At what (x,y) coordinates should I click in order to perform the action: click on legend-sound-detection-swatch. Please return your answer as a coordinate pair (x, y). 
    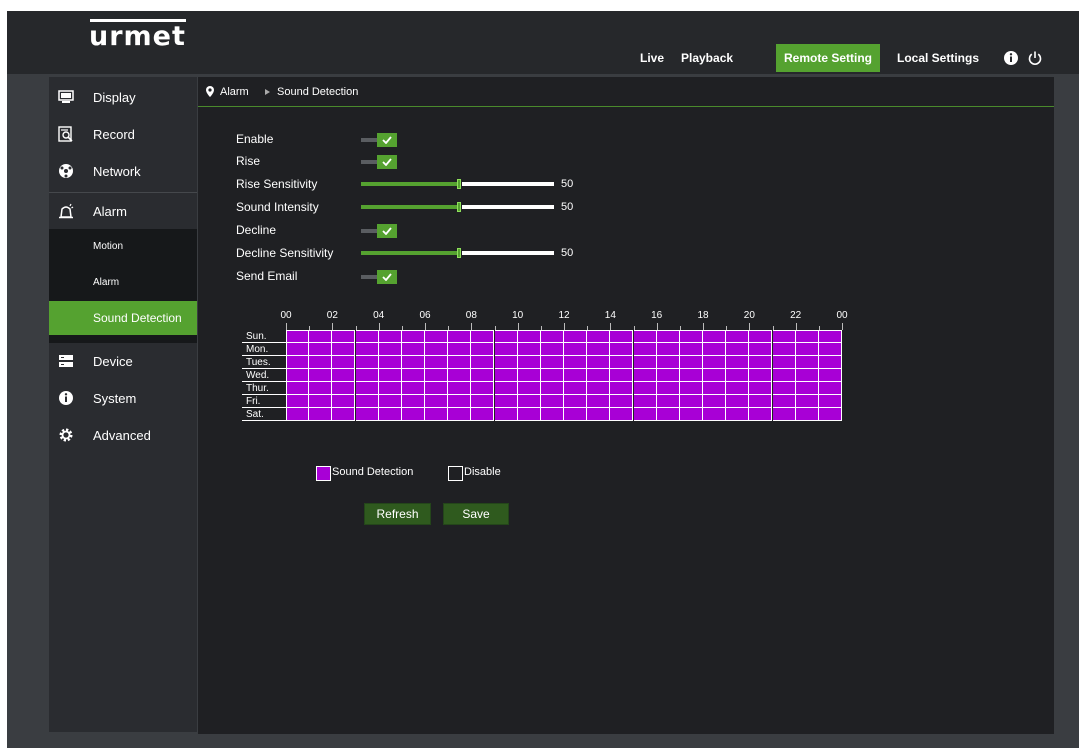
    Looking at the image, I should click on (323, 473).